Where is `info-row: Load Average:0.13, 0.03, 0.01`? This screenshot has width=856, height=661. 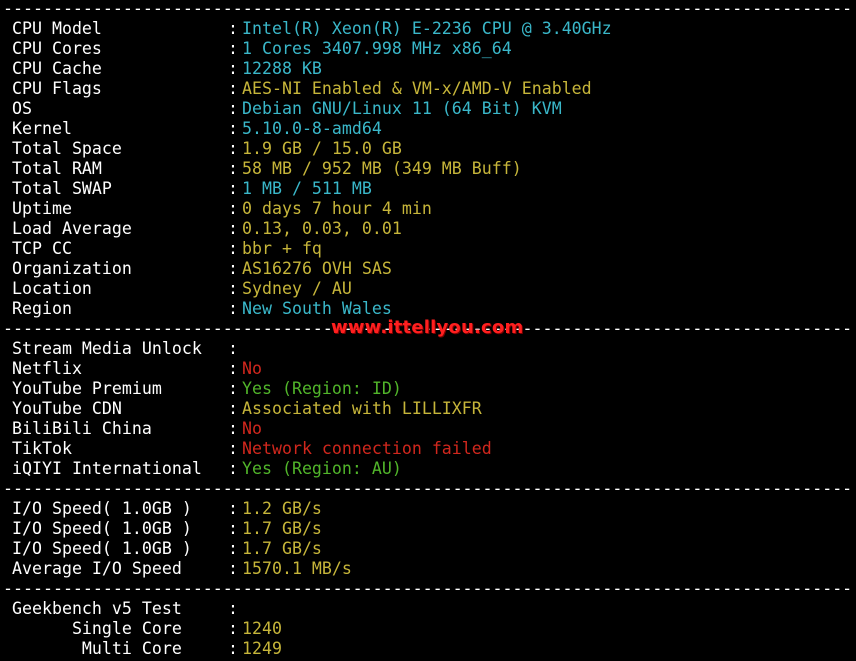
info-row: Load Average:0.13, 0.03, 0.01 is located at coordinates (432, 229).